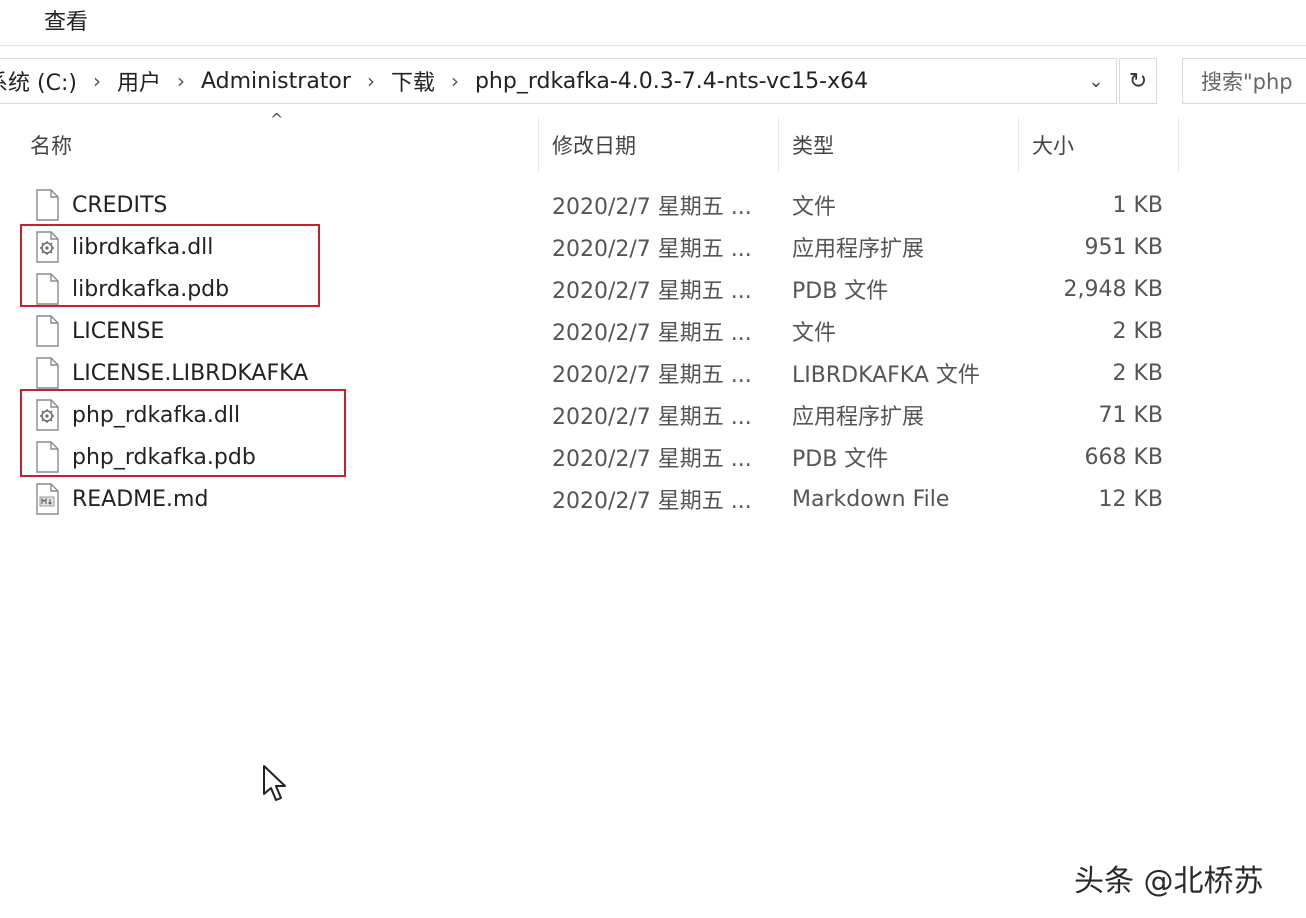 The width and height of the screenshot is (1306, 918). What do you see at coordinates (813, 145) in the screenshot?
I see `column-header-type: 类型` at bounding box center [813, 145].